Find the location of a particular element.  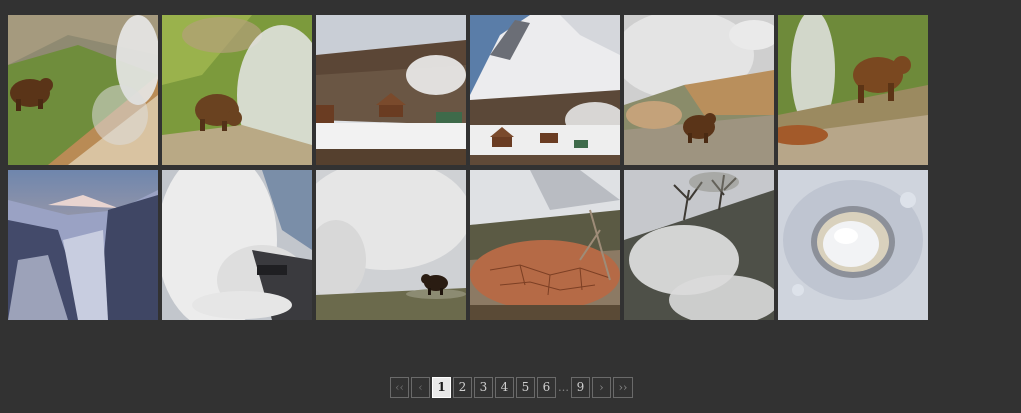

last-page-button: ›› is located at coordinates (623, 387).